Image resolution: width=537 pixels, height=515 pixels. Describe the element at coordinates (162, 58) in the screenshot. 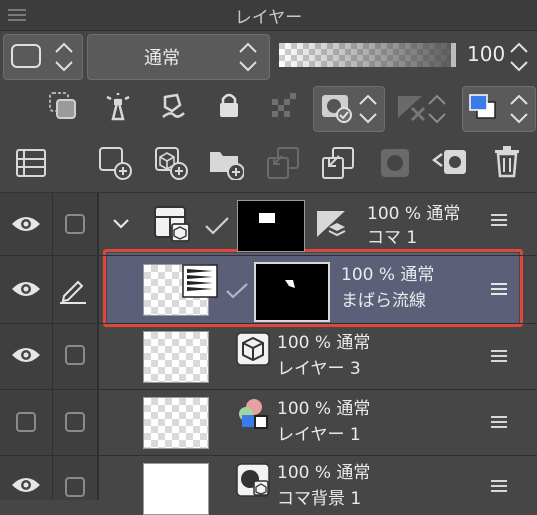

I see `blend-mode-value: 通常` at that location.